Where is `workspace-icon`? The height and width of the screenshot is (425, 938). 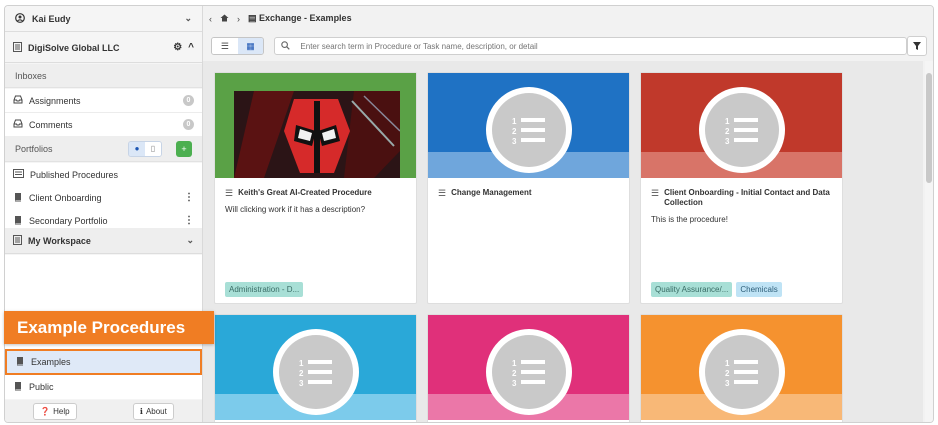
workspace-icon is located at coordinates (17, 240).